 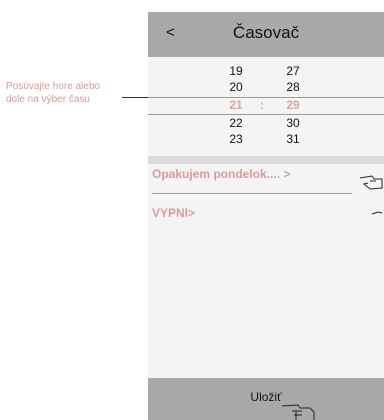 What do you see at coordinates (48, 99) in the screenshot?
I see `annotation-line-2: dole na výber času` at bounding box center [48, 99].